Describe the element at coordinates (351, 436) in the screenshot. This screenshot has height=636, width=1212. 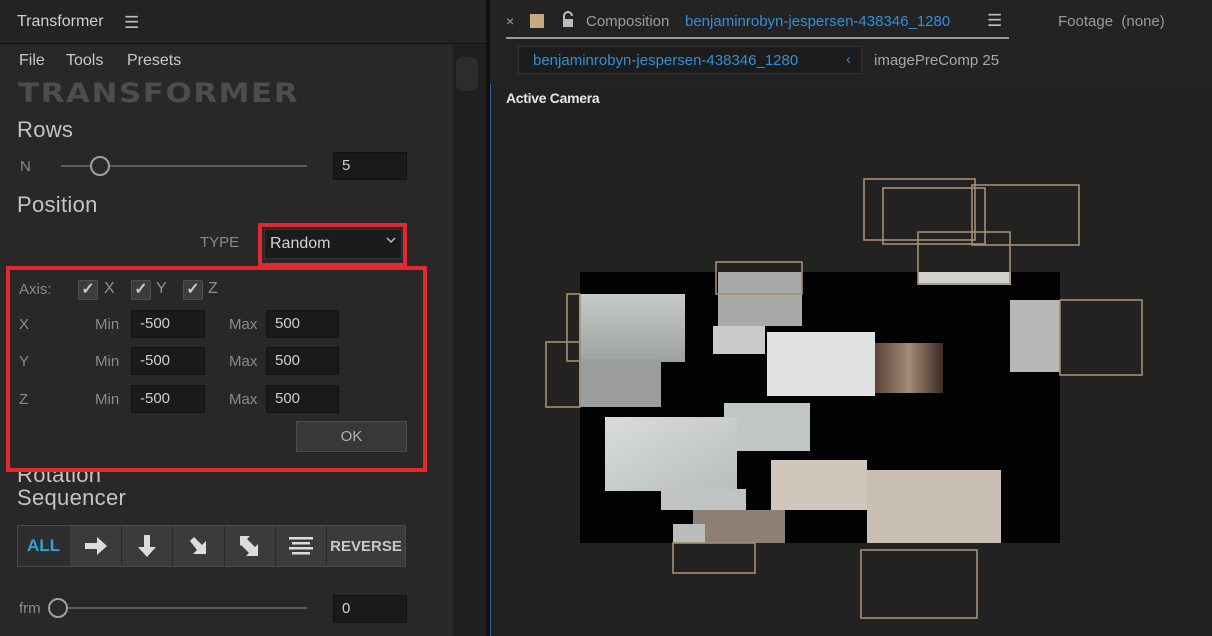
I see `ok-button: OK` at that location.